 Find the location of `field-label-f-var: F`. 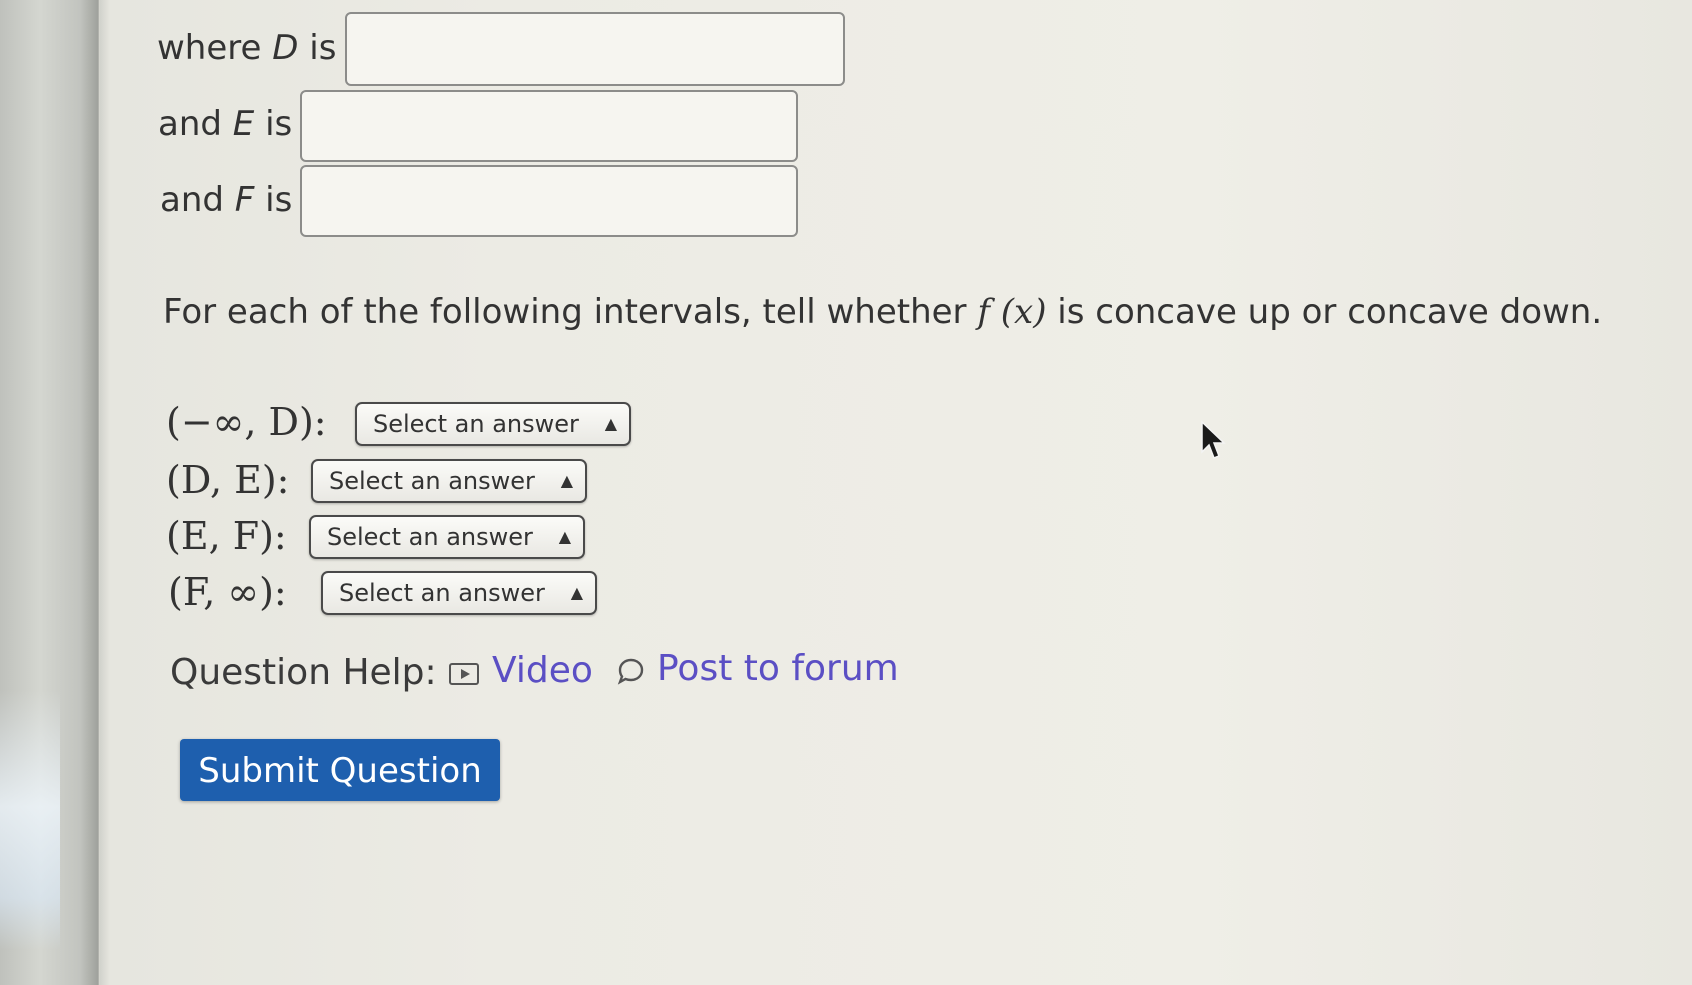

field-label-f-var: F is located at coordinates (244, 200).